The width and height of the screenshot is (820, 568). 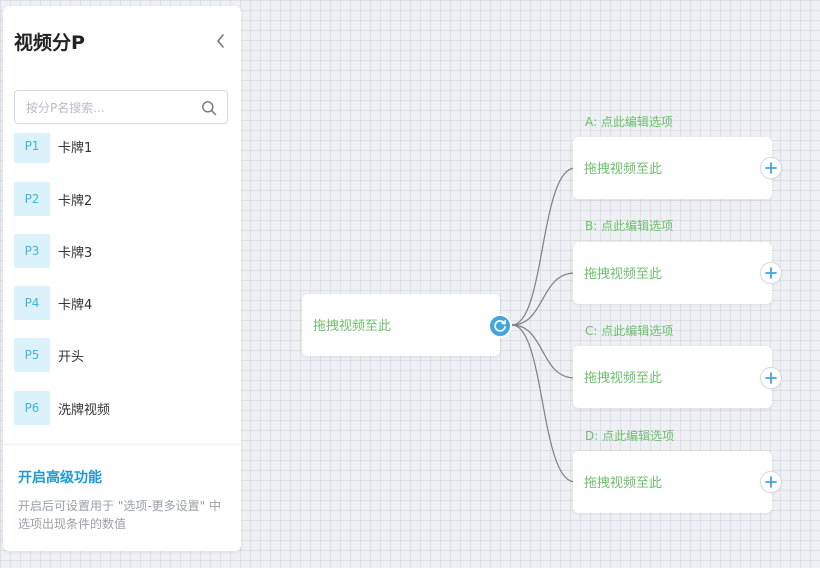 What do you see at coordinates (629, 435) in the screenshot?
I see `option-d-label: D: 点此编辑选项` at bounding box center [629, 435].